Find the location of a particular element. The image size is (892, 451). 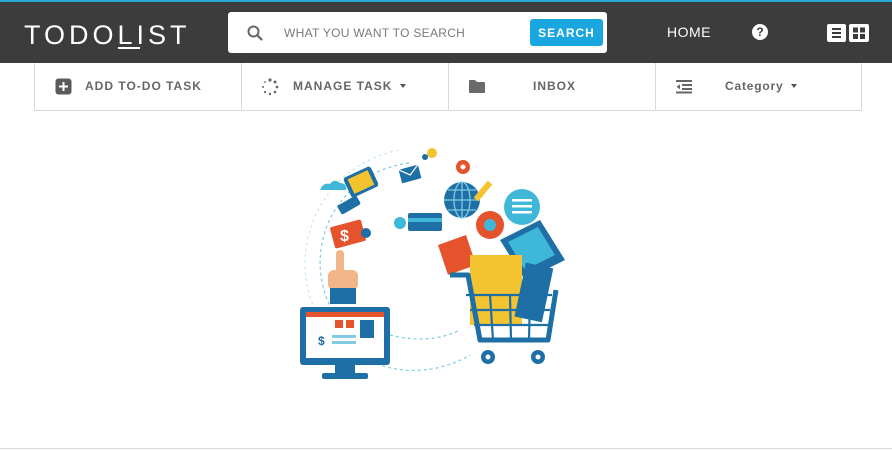

search-icon is located at coordinates (255, 33).